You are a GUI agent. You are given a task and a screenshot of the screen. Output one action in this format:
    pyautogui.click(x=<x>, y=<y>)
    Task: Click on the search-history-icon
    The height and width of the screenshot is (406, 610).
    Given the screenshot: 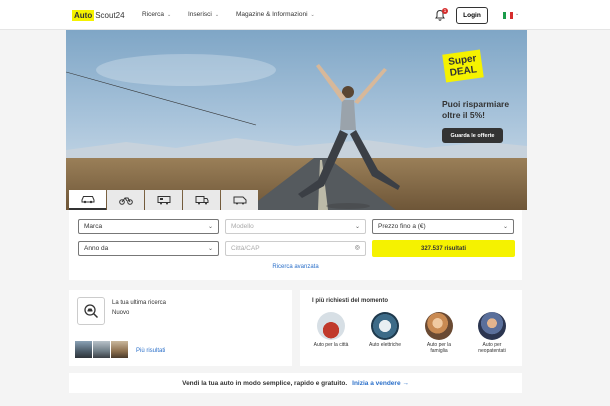 What is the action you would take?
    pyautogui.click(x=91, y=311)
    